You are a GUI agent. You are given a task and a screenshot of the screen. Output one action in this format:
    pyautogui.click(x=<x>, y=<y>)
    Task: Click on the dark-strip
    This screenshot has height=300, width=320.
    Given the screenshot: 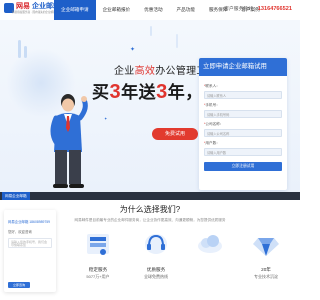 What is the action you would take?
    pyautogui.click(x=150, y=196)
    